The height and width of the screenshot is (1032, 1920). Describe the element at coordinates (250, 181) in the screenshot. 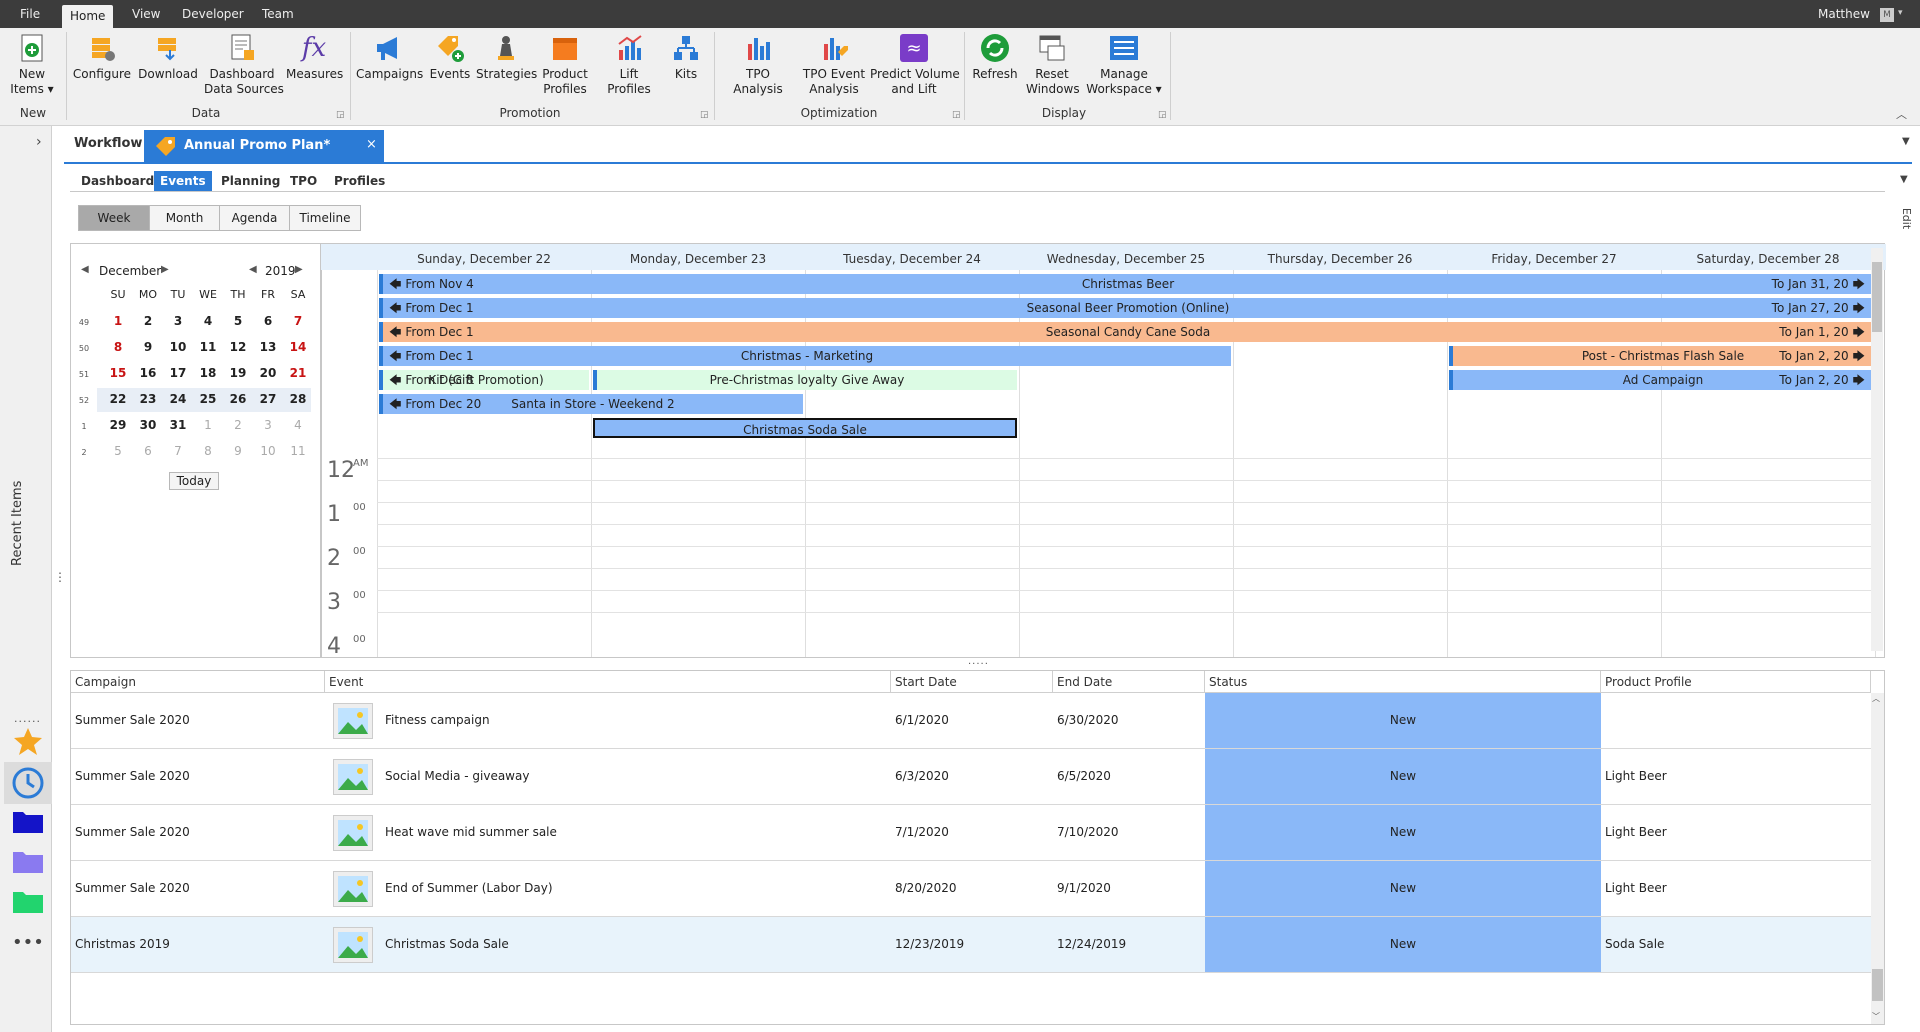

I see `subtab-planning: Planning` at that location.